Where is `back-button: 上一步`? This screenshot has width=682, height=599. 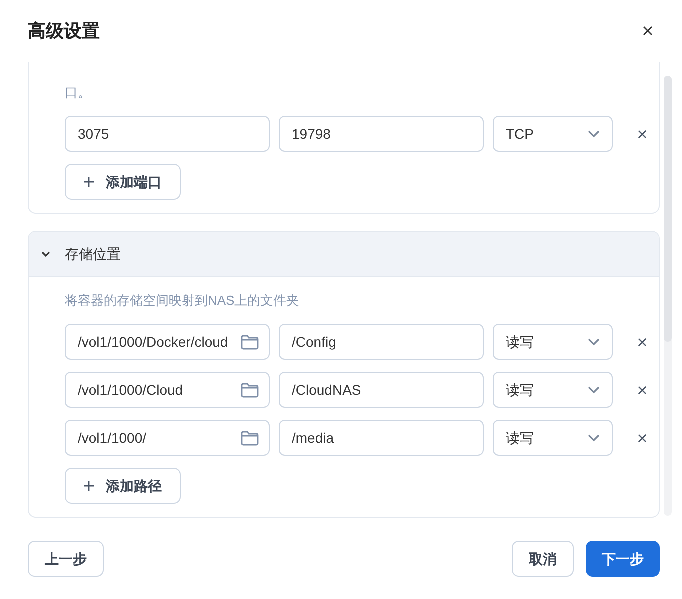 back-button: 上一步 is located at coordinates (66, 559).